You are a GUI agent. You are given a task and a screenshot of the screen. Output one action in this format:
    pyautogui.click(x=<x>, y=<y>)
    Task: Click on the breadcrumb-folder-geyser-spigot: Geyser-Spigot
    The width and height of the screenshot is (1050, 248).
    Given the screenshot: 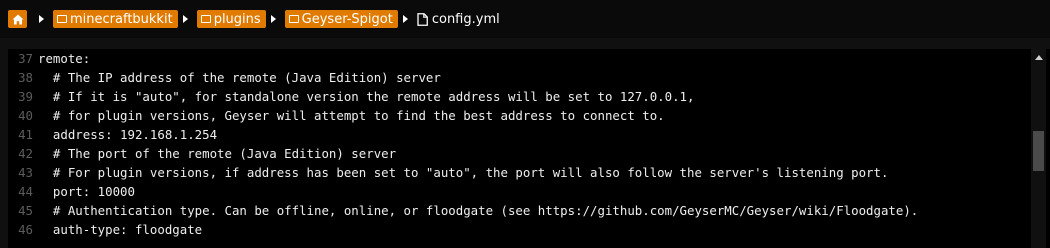 What is the action you would take?
    pyautogui.click(x=341, y=19)
    